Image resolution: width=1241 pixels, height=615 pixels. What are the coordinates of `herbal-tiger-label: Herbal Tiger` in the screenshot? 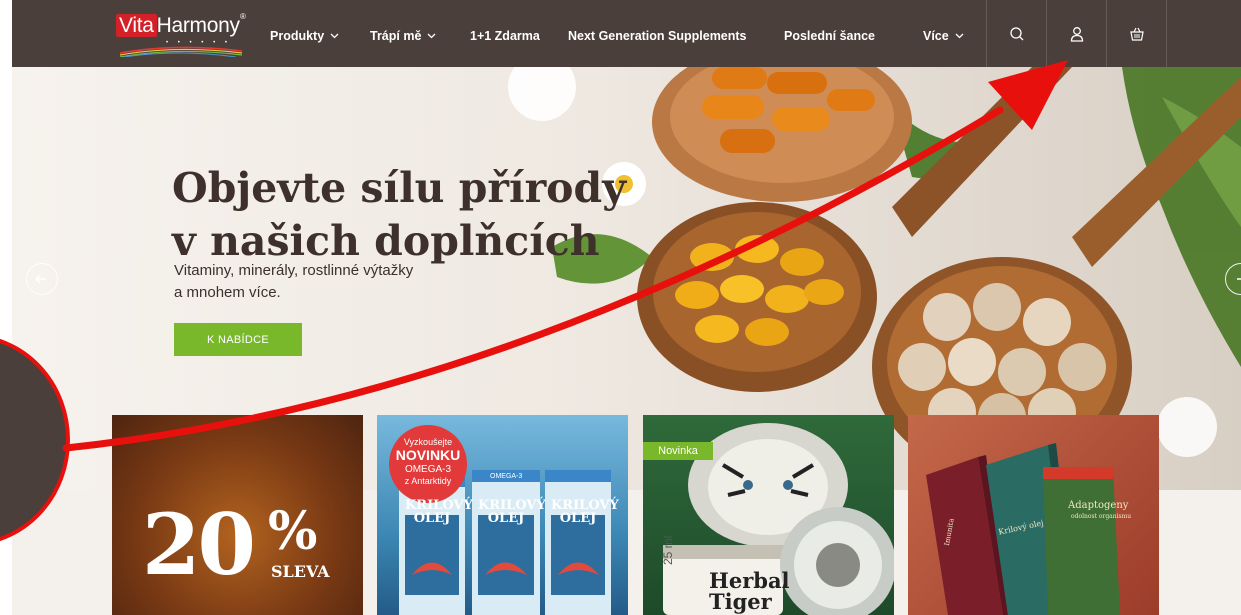 It's located at (749, 591).